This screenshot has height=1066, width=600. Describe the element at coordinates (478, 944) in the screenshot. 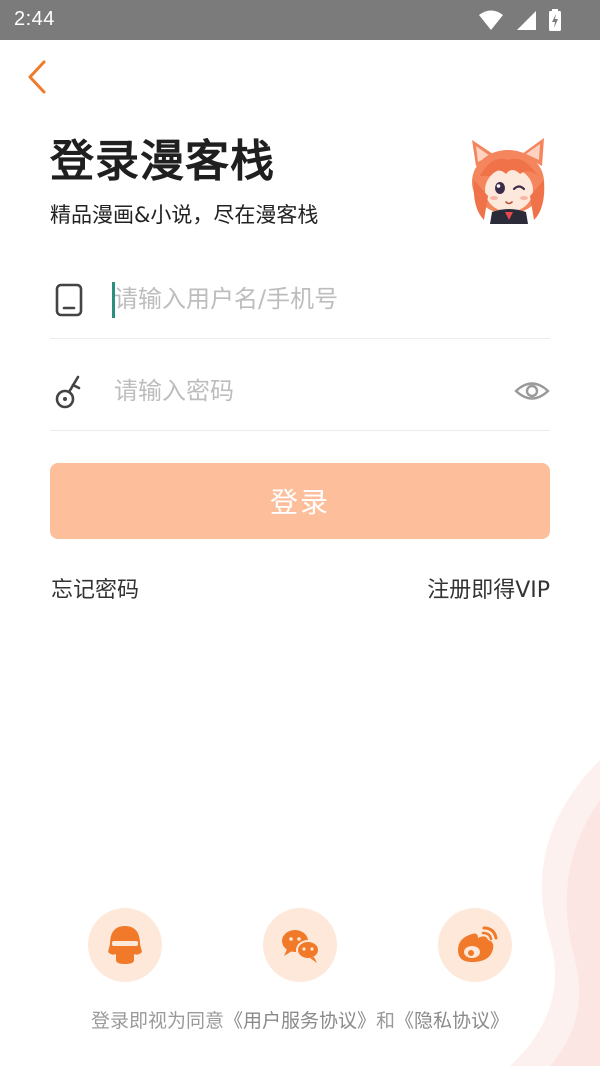

I see `weibo-icon` at that location.